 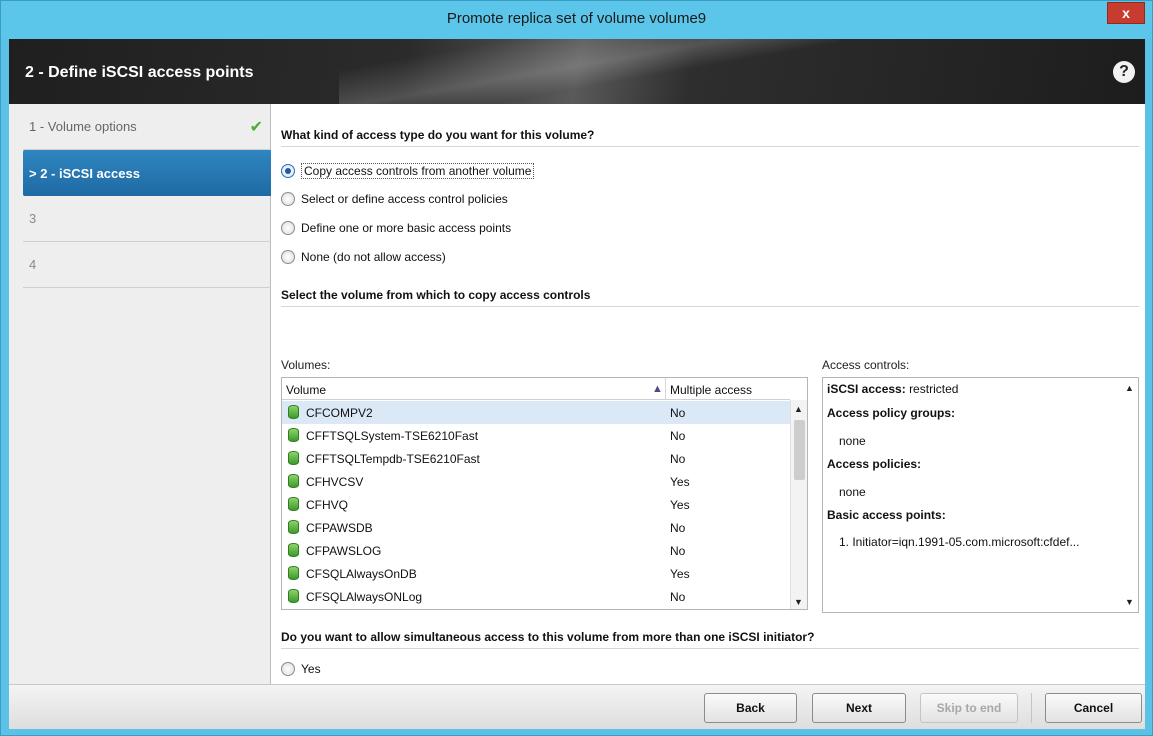 What do you see at coordinates (418, 171) in the screenshot?
I see `radio-label: Copy access controls from another volume` at bounding box center [418, 171].